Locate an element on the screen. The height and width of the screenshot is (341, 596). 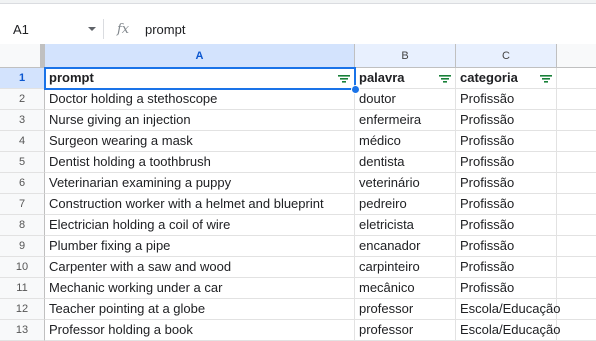
name-box: A1 is located at coordinates (50, 29).